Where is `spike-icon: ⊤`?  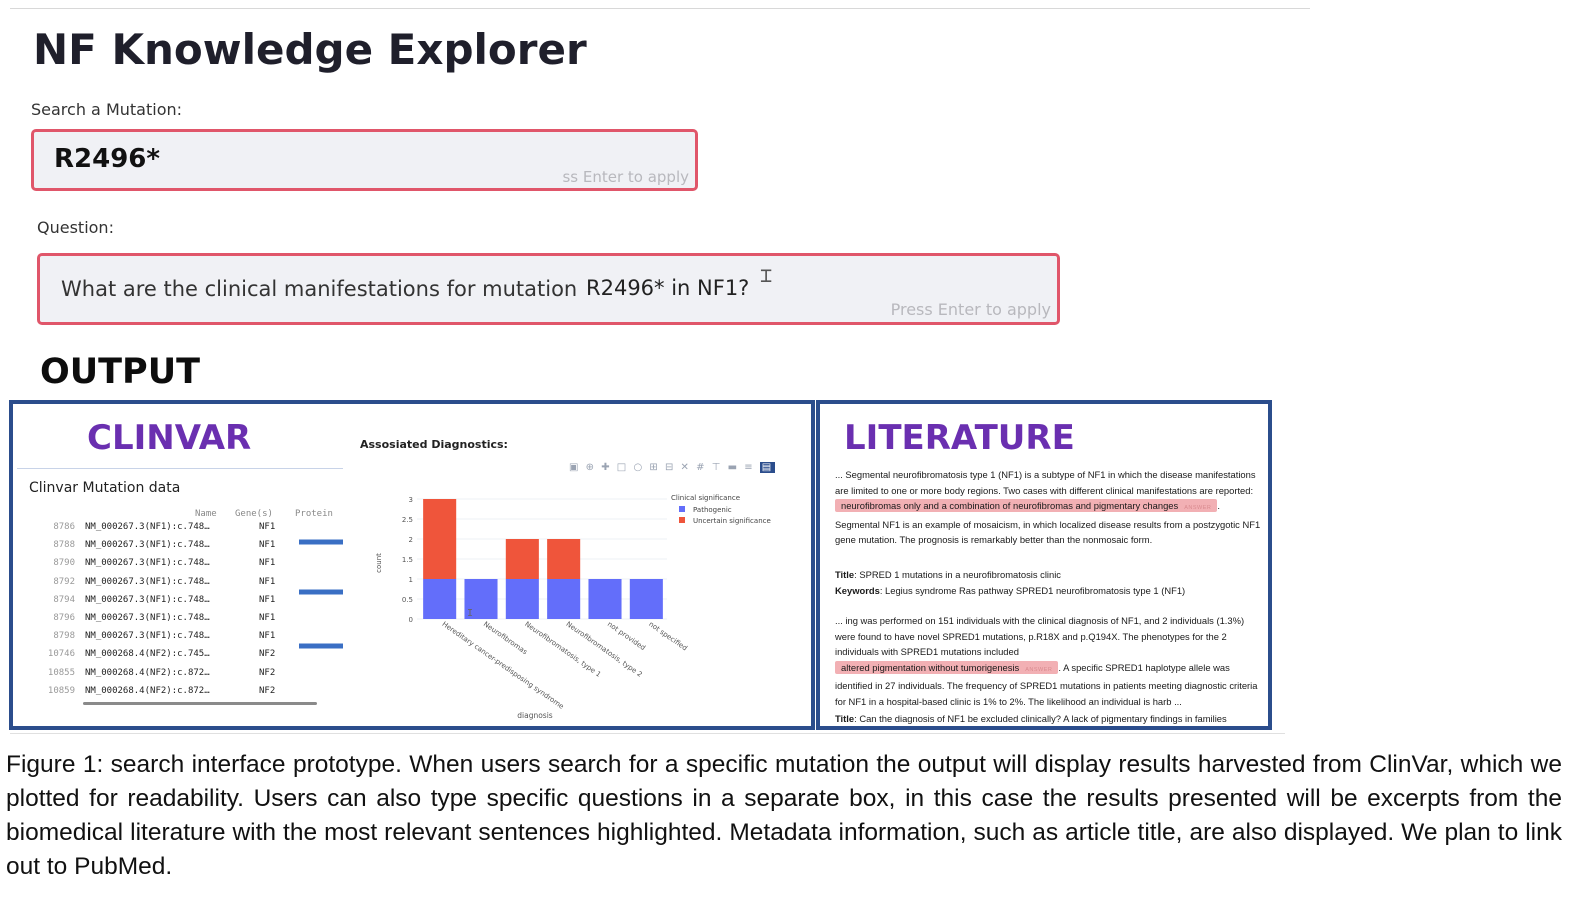 spike-icon: ⊤ is located at coordinates (717, 467).